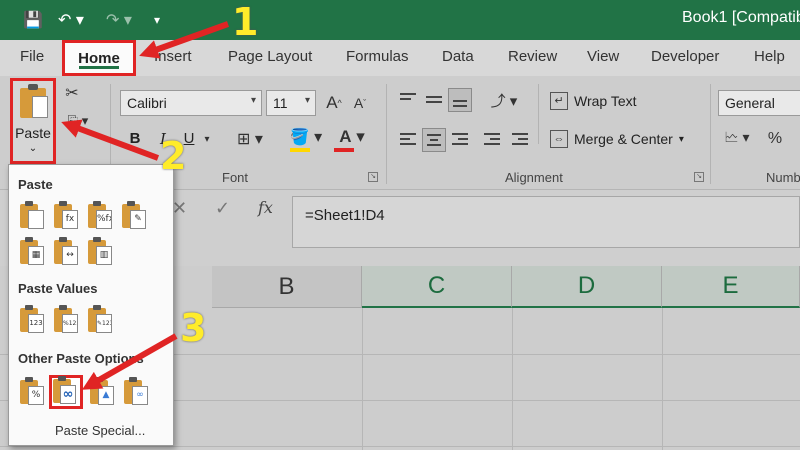 Image resolution: width=800 pixels, height=450 pixels. What do you see at coordinates (546, 222) in the screenshot?
I see `formula-input: =Sheet1!D4` at bounding box center [546, 222].